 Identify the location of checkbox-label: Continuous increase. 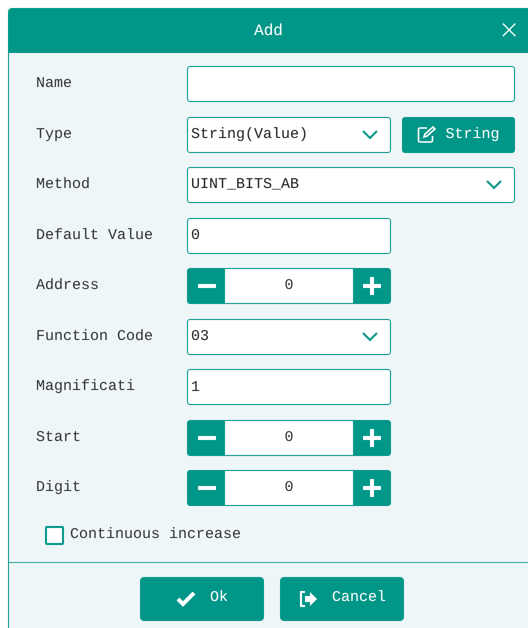
(156, 535).